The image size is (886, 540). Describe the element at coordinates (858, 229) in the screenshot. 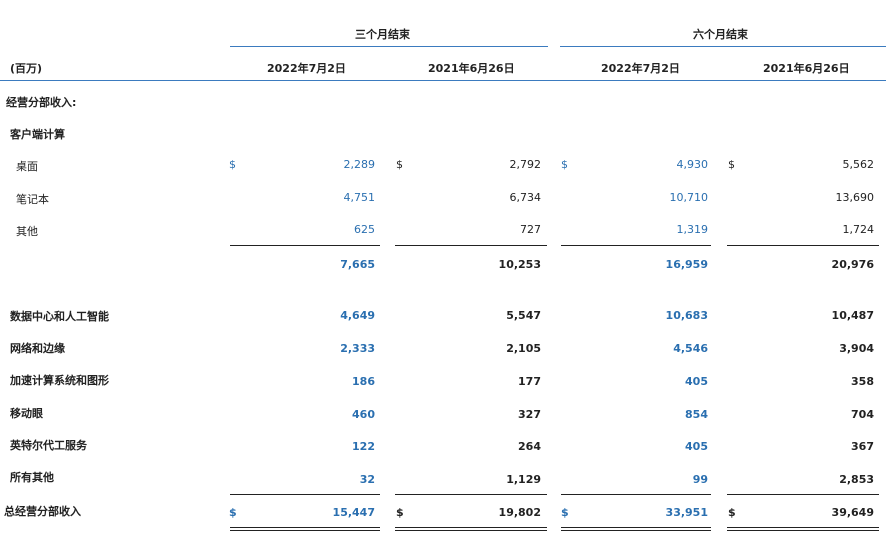

I see `value-cell: 1,724` at that location.